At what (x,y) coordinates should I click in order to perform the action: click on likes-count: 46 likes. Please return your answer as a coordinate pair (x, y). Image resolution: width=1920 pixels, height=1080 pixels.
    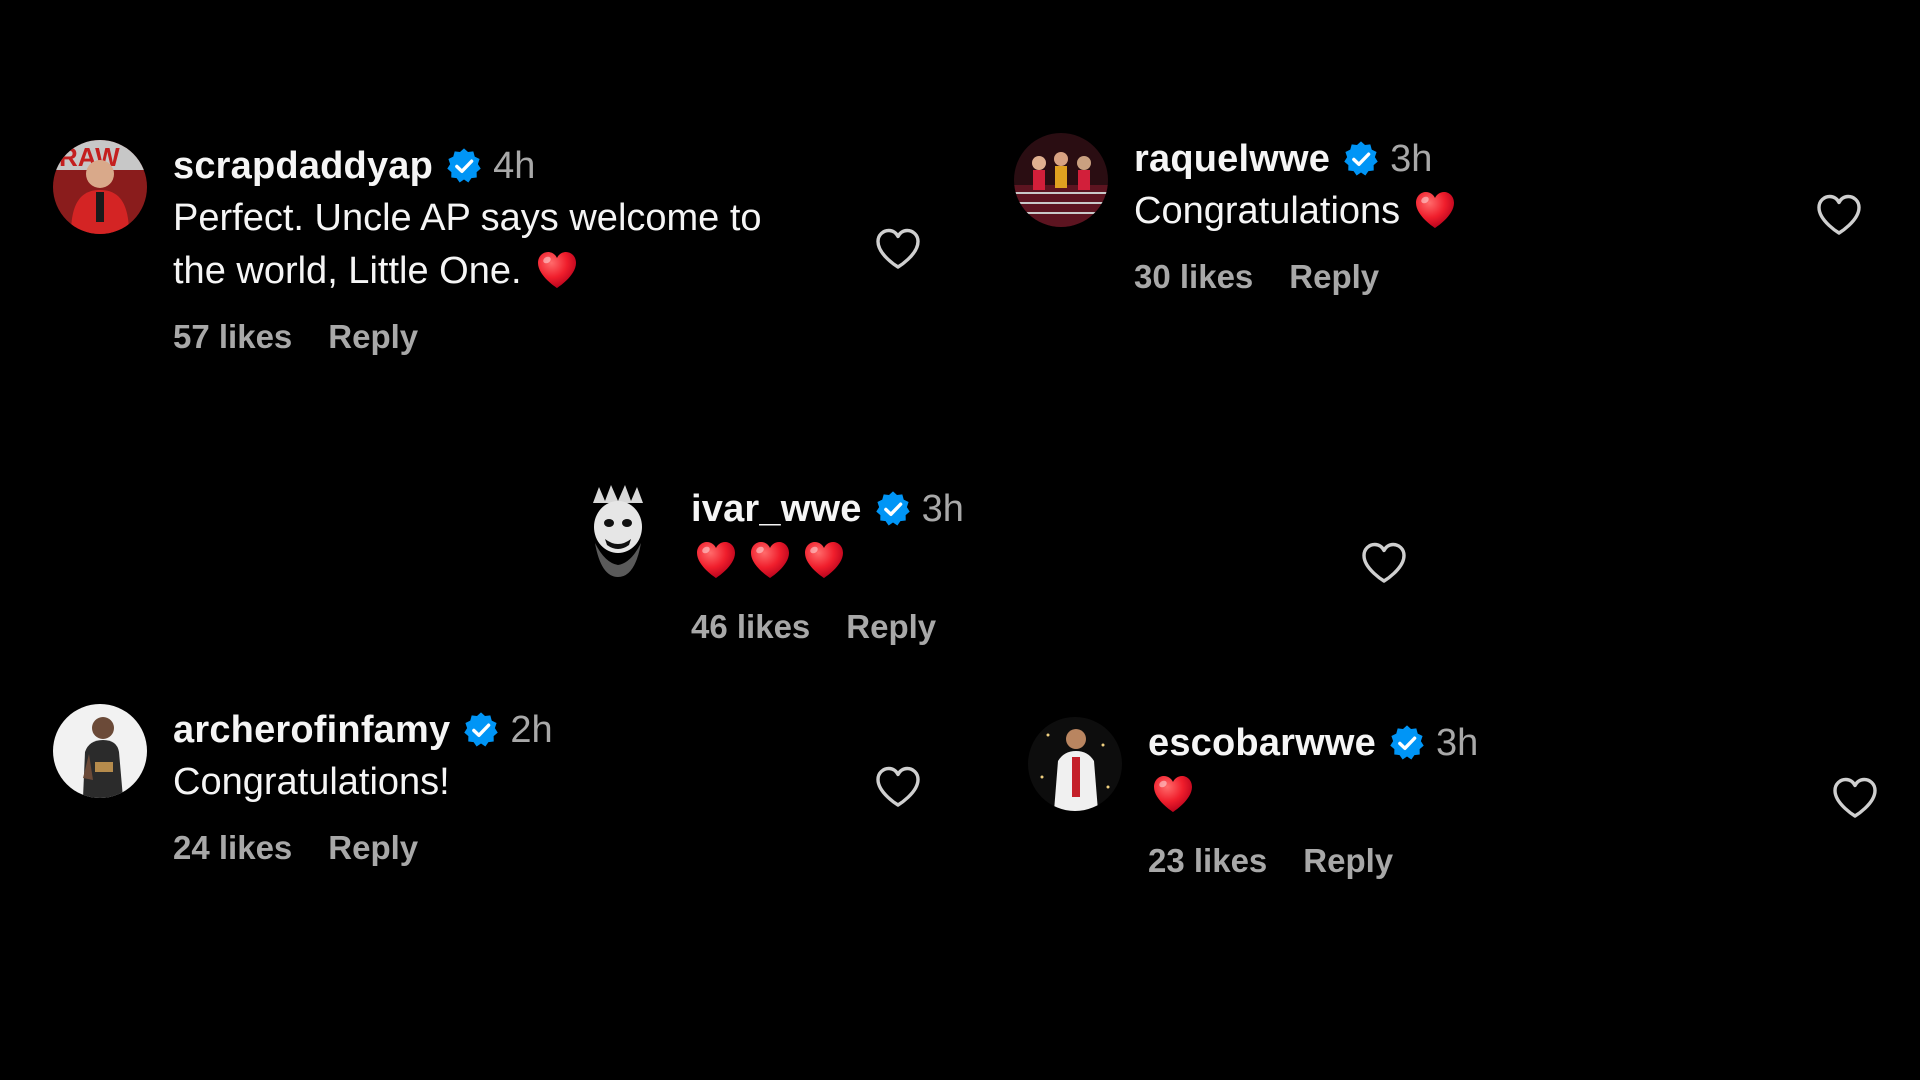
    Looking at the image, I should click on (750, 627).